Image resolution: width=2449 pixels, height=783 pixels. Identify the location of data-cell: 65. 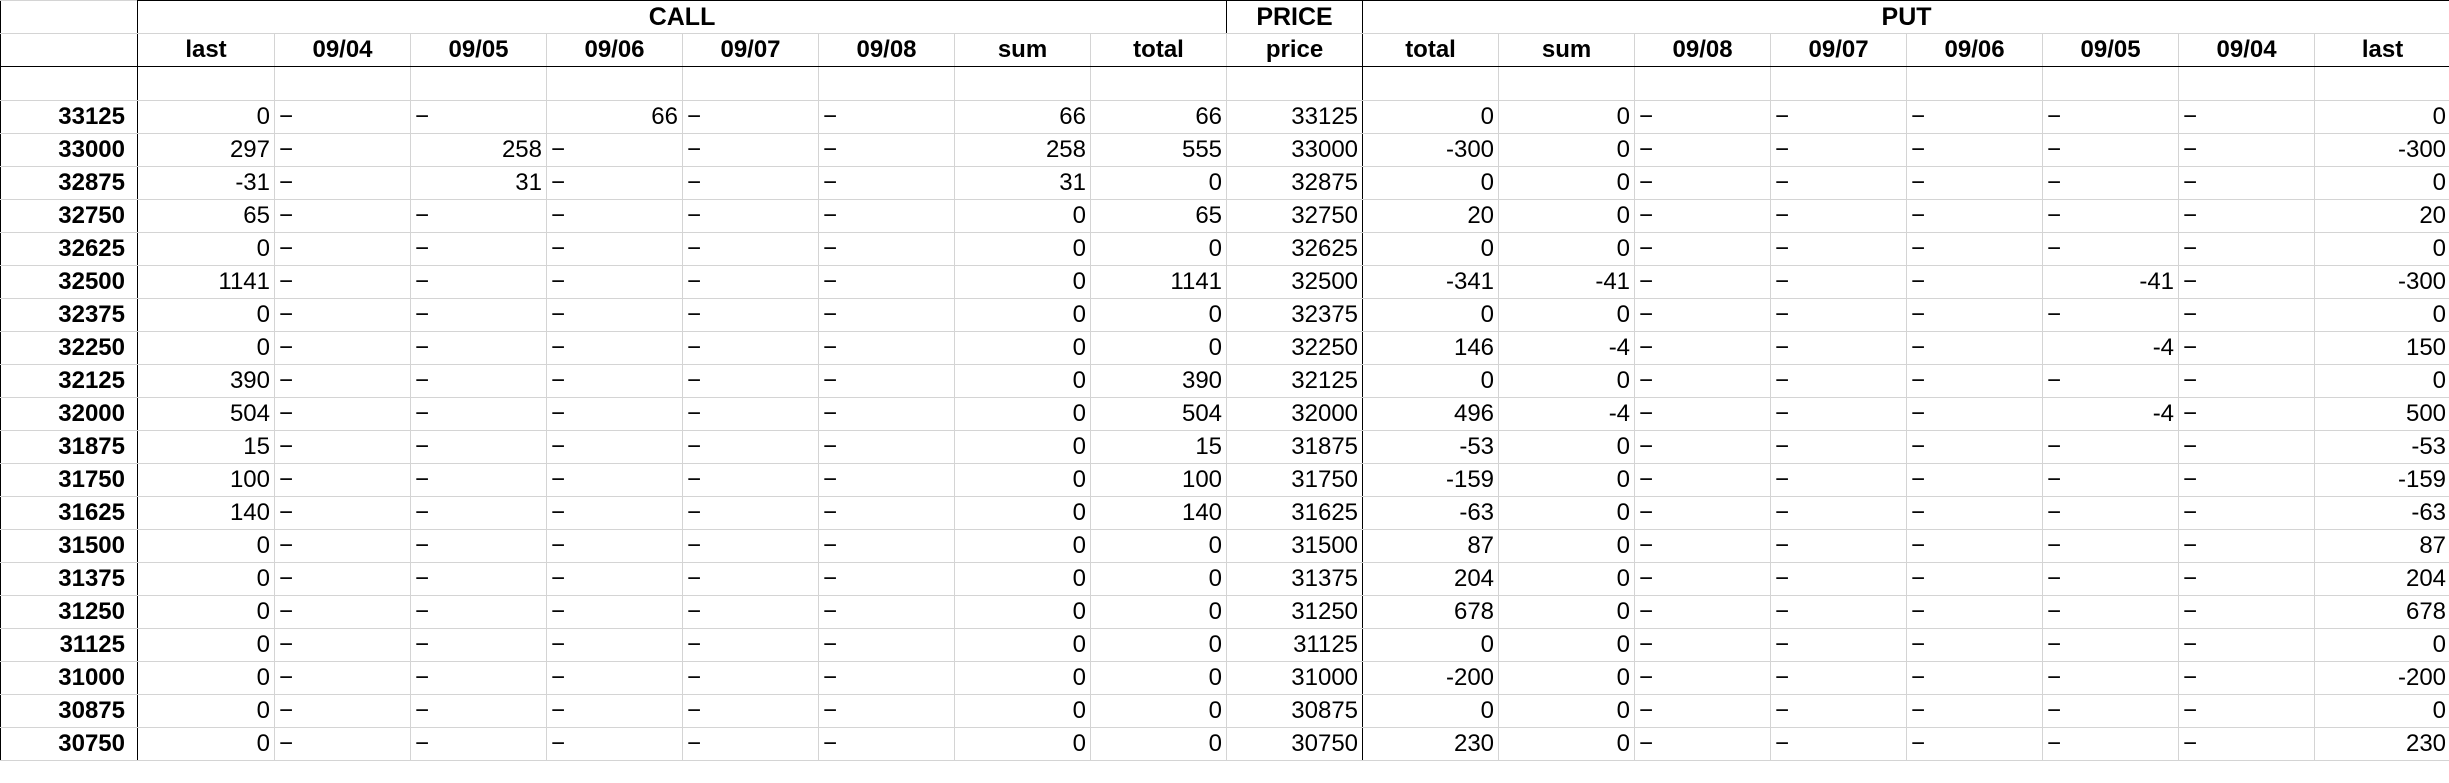
(1158, 216).